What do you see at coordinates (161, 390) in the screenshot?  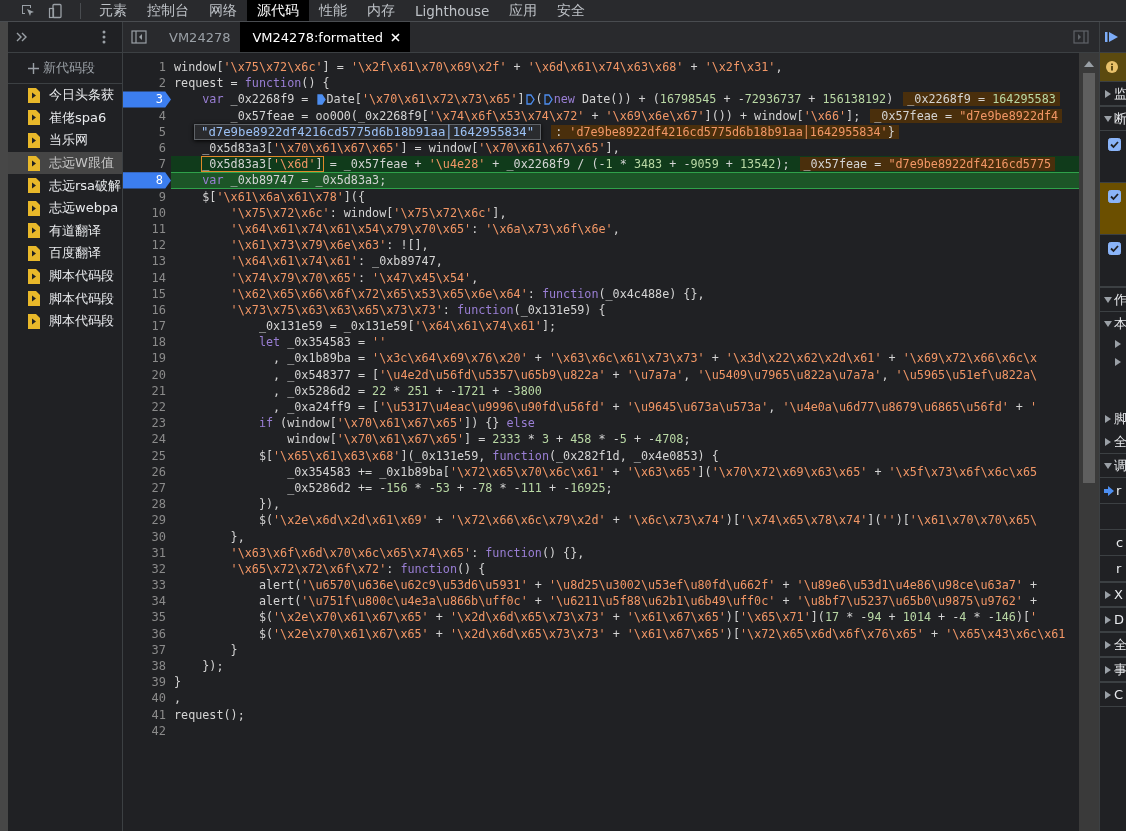 I see `line-number: 21` at bounding box center [161, 390].